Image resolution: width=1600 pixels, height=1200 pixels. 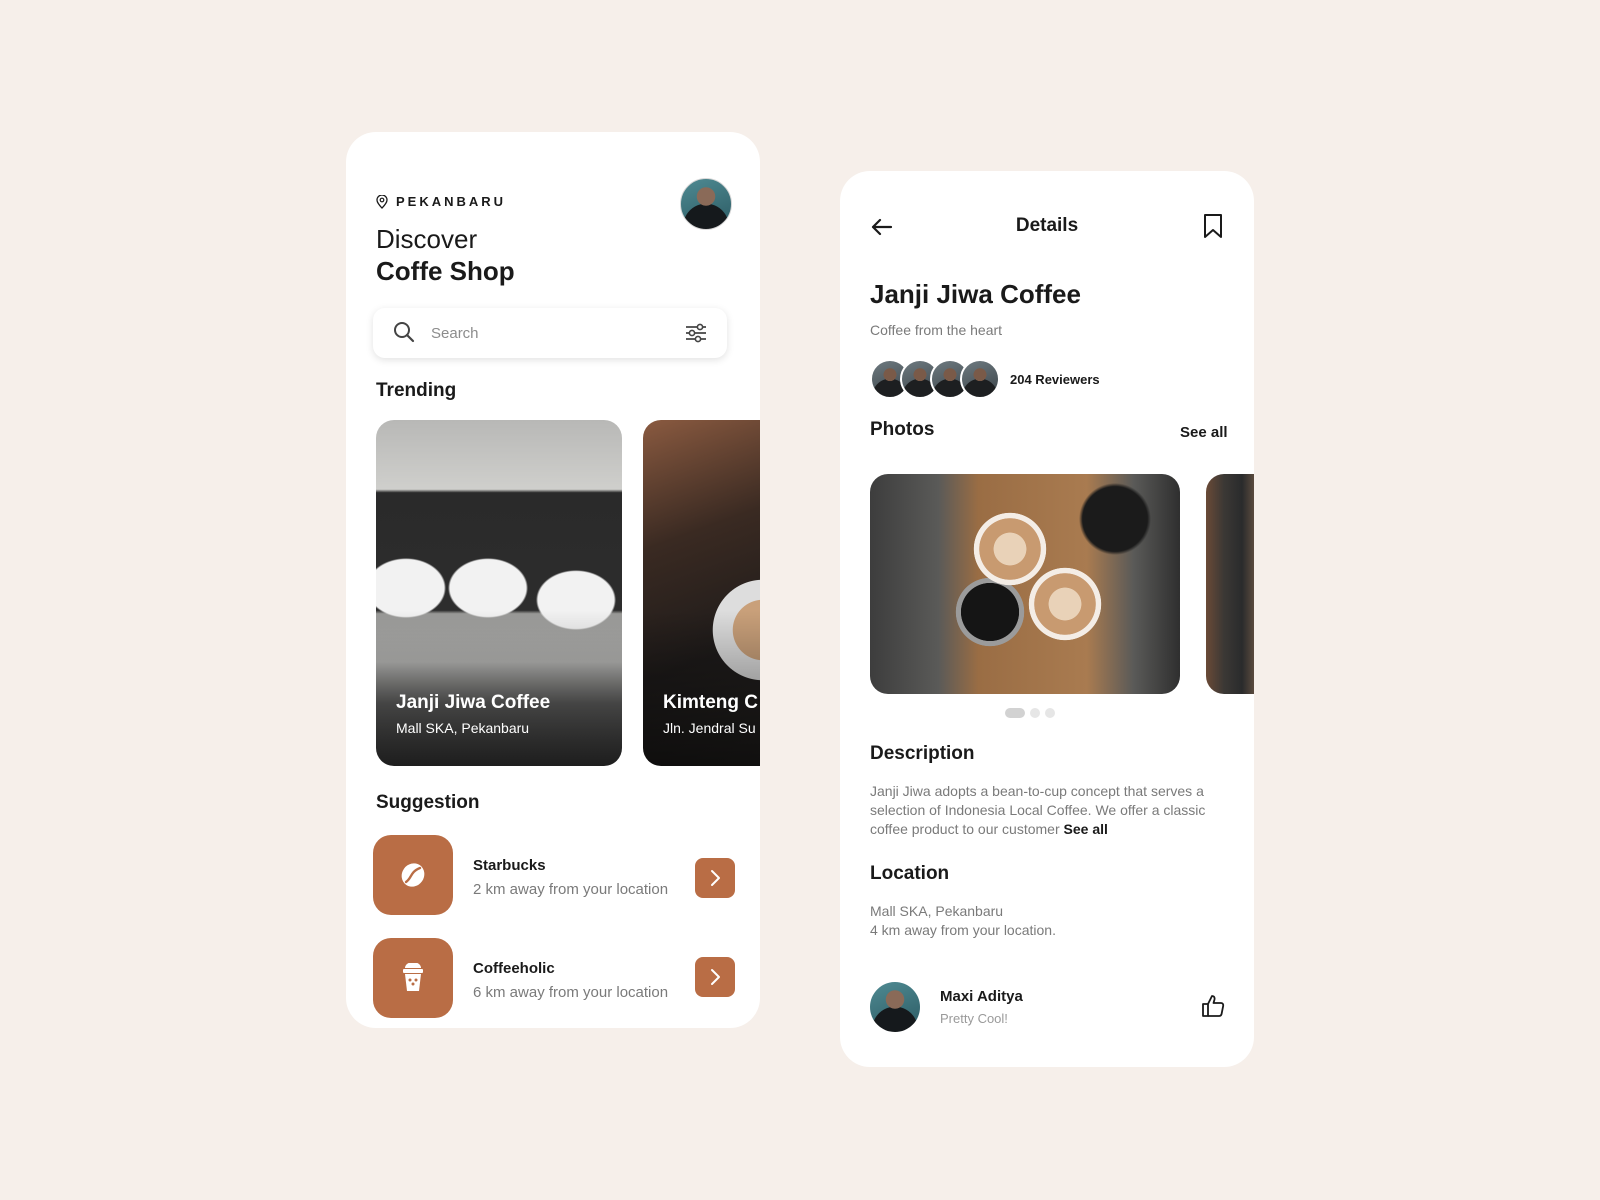 What do you see at coordinates (571, 889) in the screenshot?
I see `suggestion-distance: 2 km away from your location` at bounding box center [571, 889].